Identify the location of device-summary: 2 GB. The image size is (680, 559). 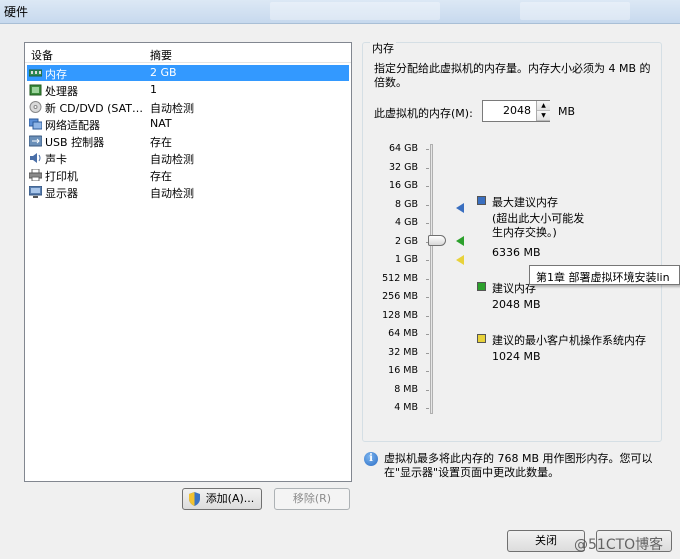
(163, 72).